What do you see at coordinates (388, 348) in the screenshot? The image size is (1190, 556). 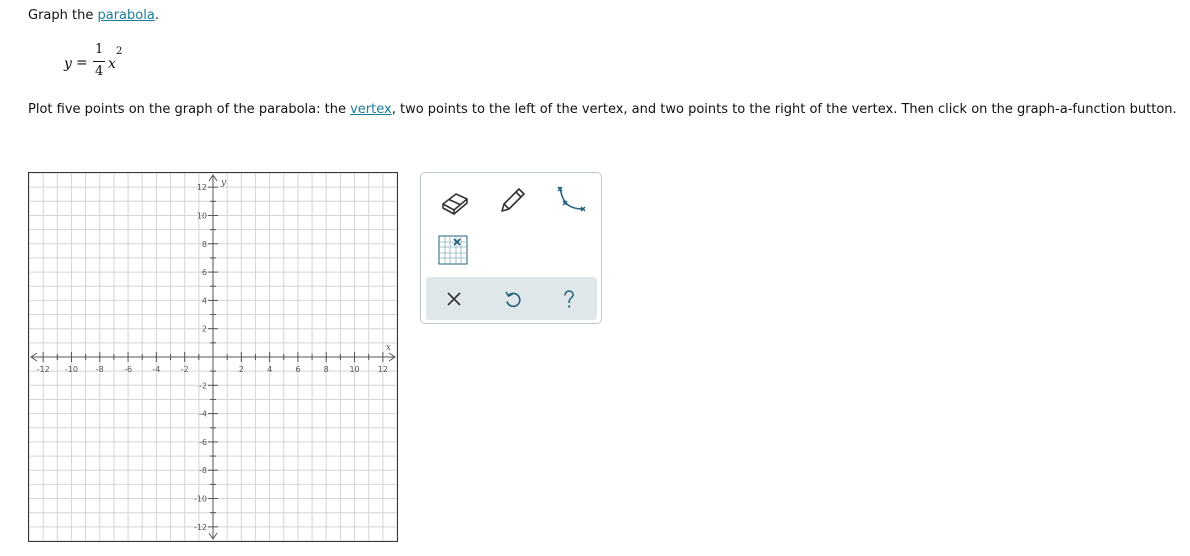 I see `x-axis-label: x` at bounding box center [388, 348].